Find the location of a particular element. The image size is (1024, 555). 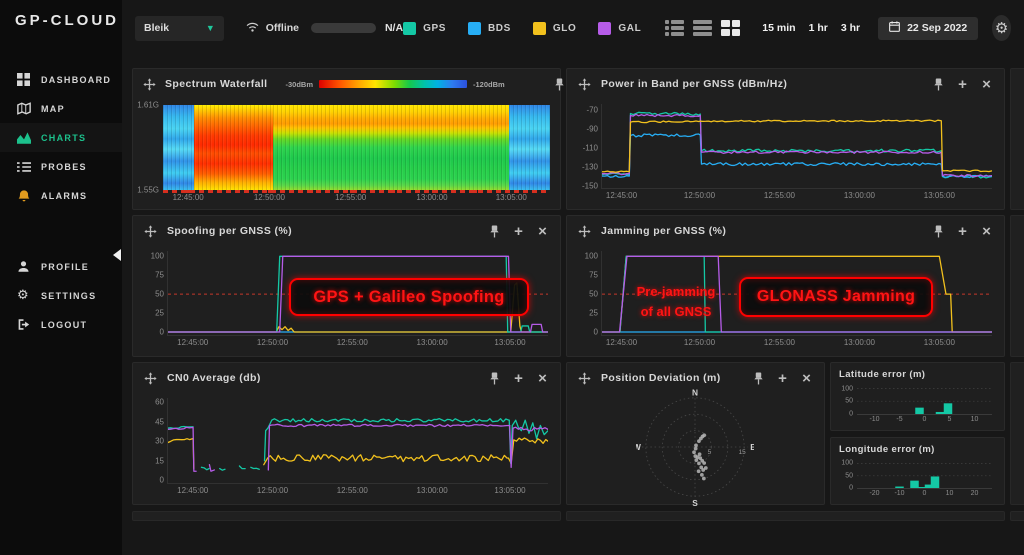

x-tick-label: 0 is located at coordinates (924, 493).